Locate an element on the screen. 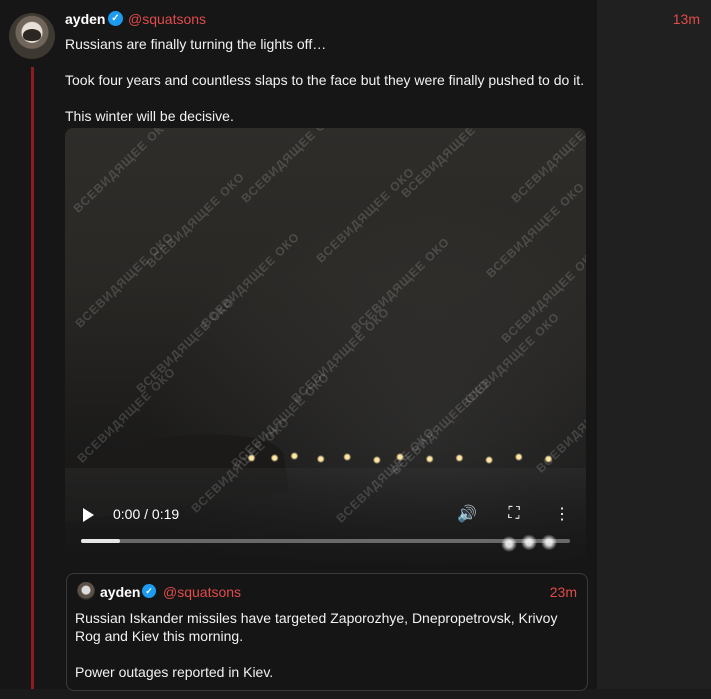 The height and width of the screenshot is (699, 711). video-seek-bar is located at coordinates (325, 541).